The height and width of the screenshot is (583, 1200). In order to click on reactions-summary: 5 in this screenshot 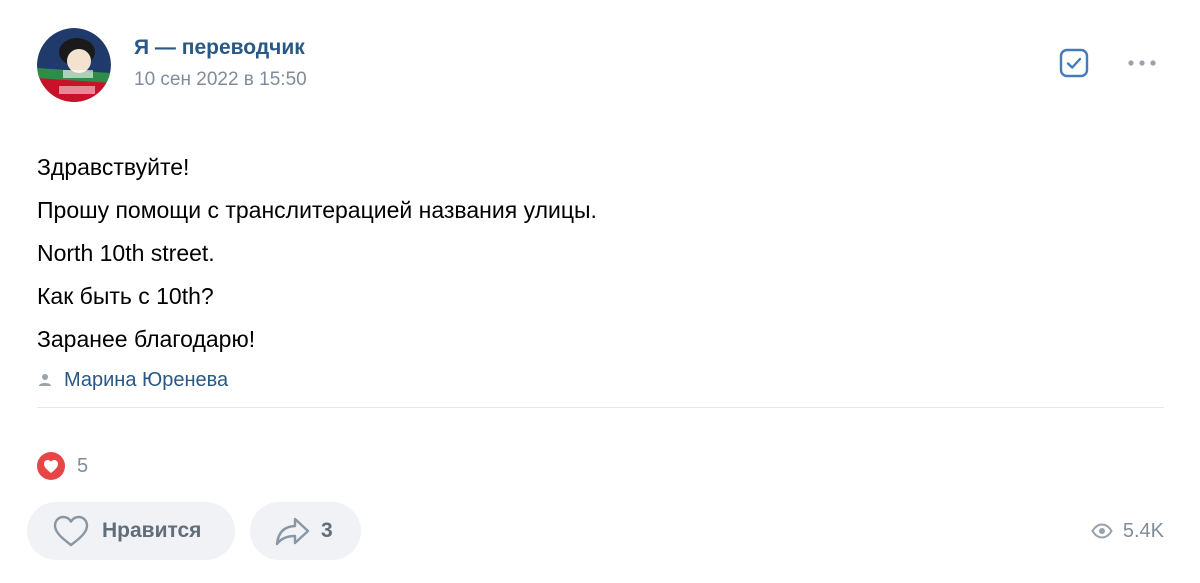, I will do `click(62, 466)`.